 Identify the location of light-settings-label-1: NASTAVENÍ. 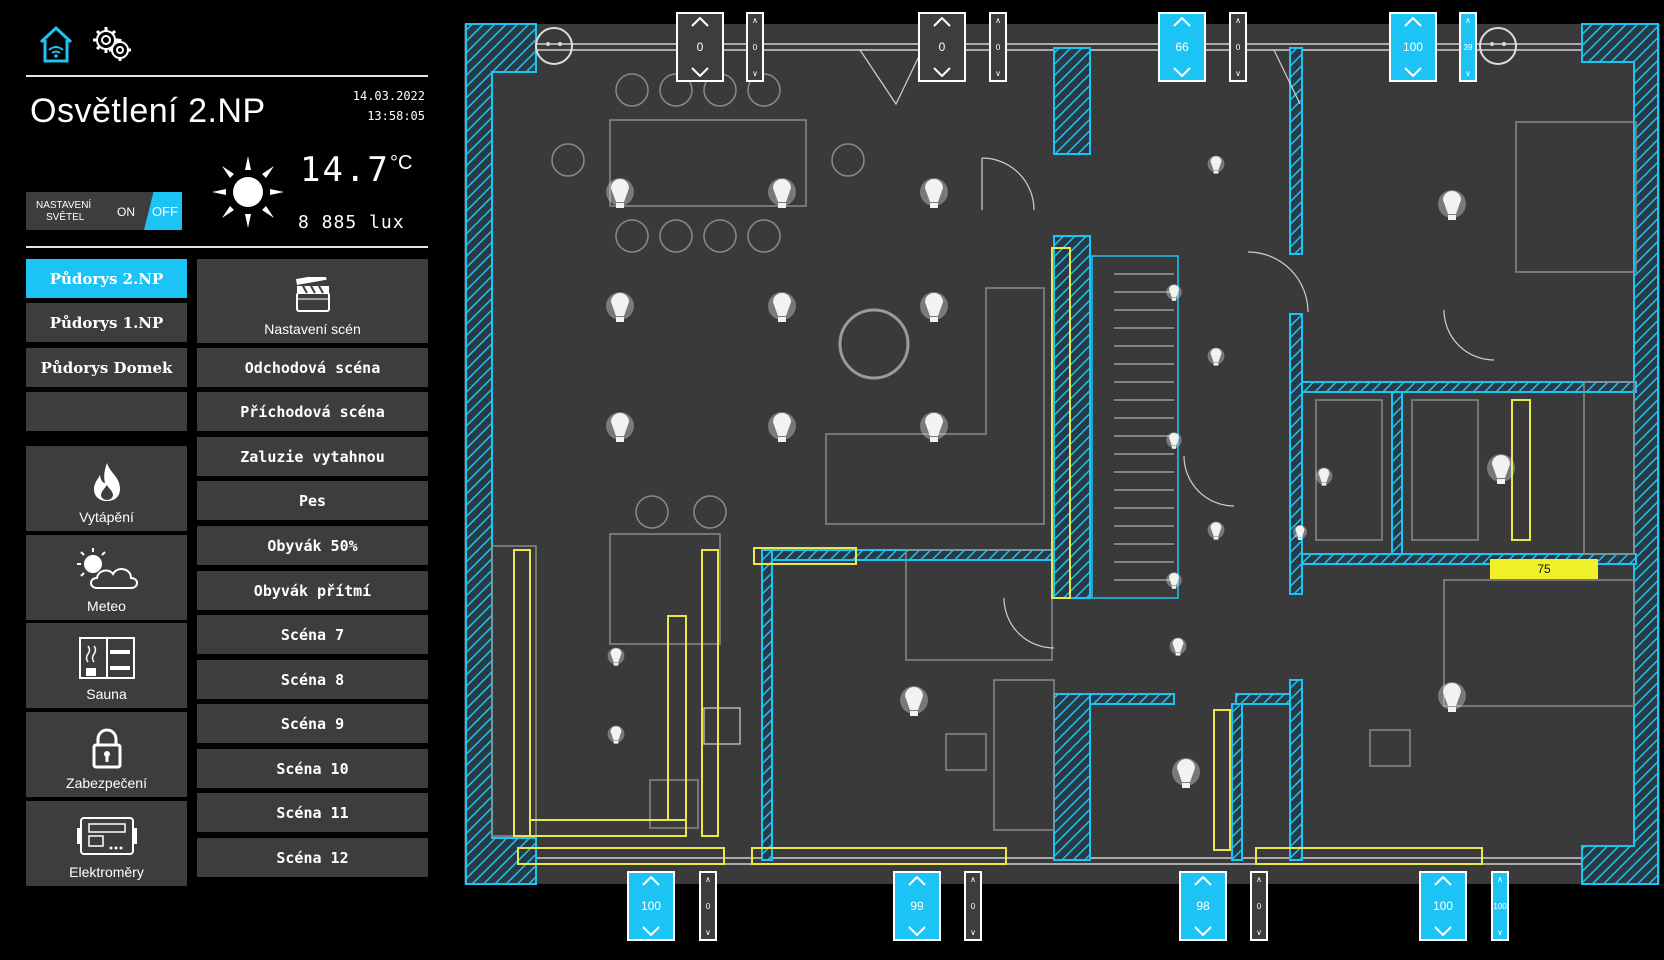
(64, 205).